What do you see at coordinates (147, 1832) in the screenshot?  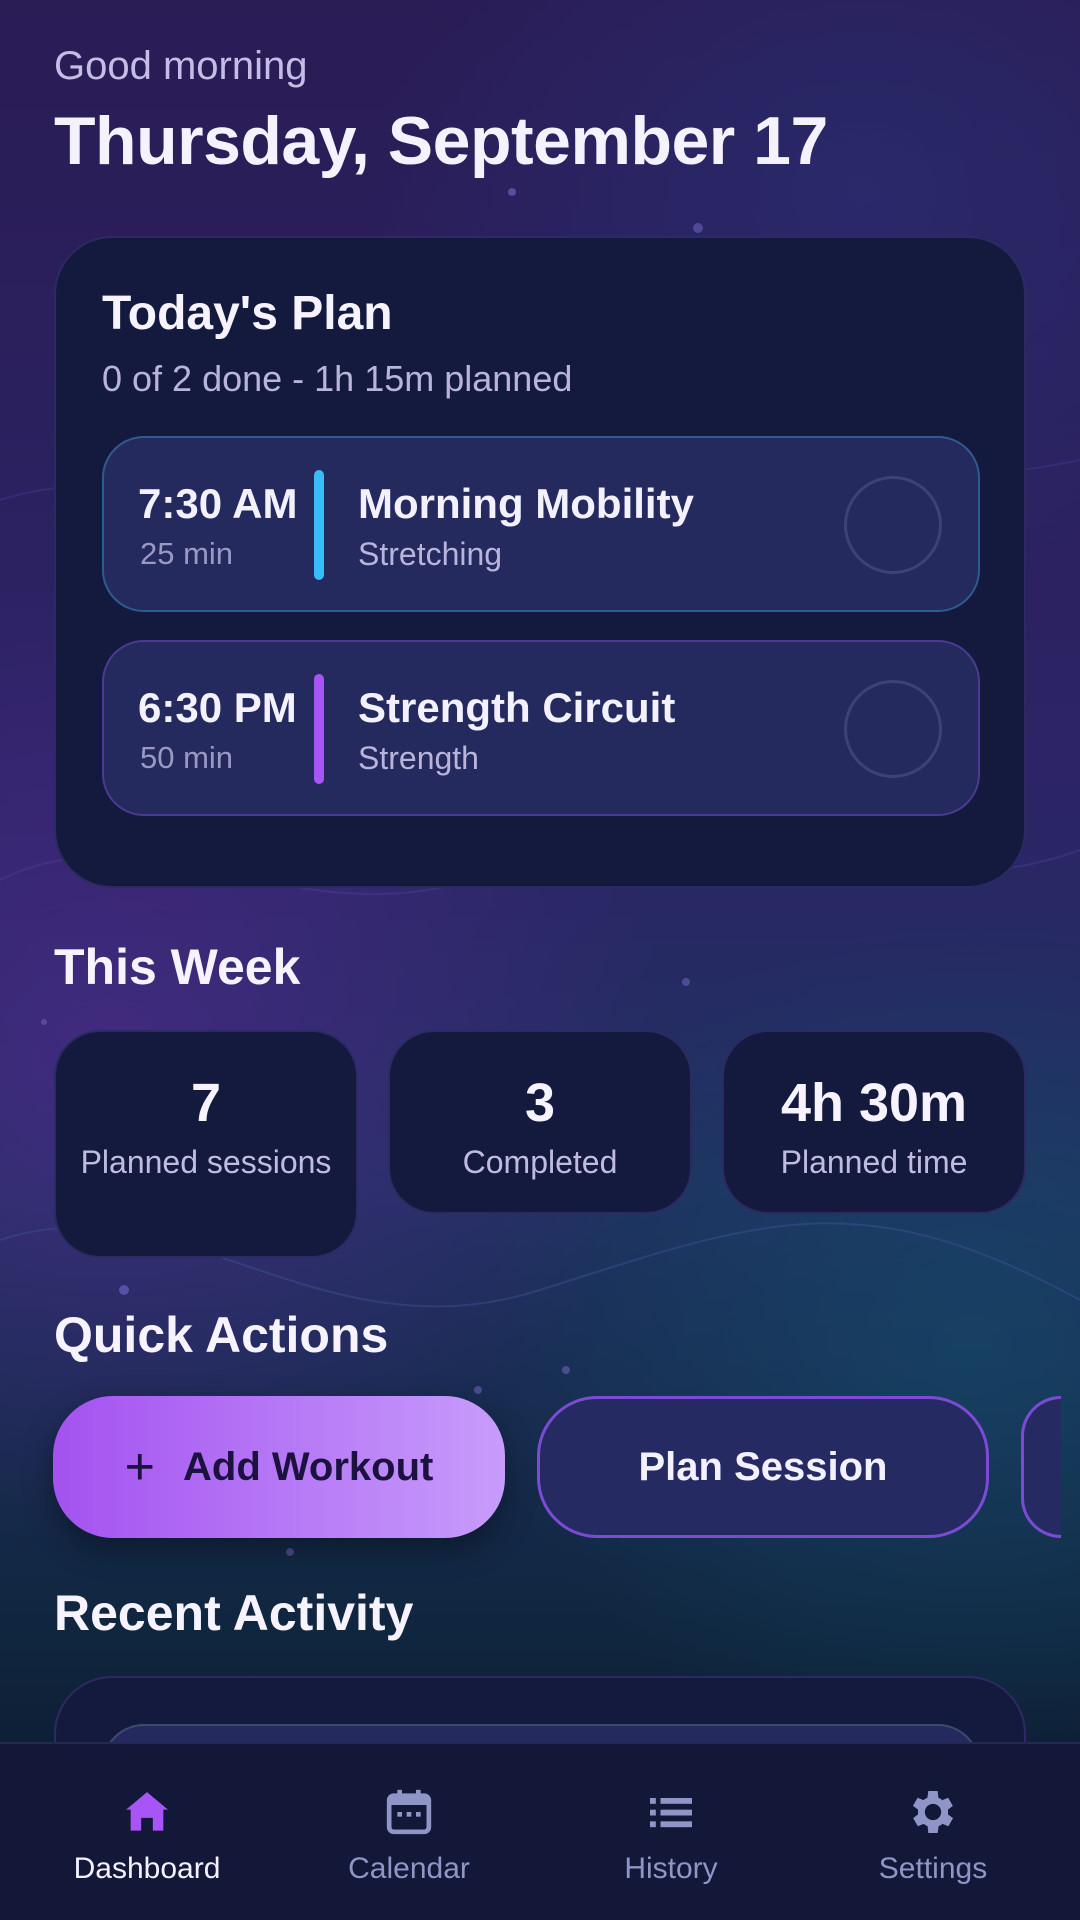 I see `nav-item-dashboard: Dashboard` at bounding box center [147, 1832].